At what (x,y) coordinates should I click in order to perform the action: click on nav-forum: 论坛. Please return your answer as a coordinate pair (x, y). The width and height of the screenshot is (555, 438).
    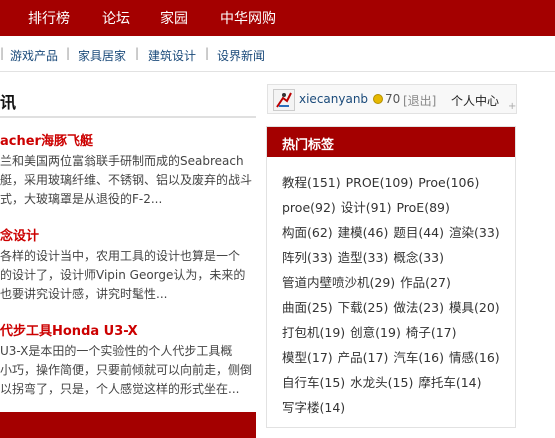
    Looking at the image, I should click on (116, 18).